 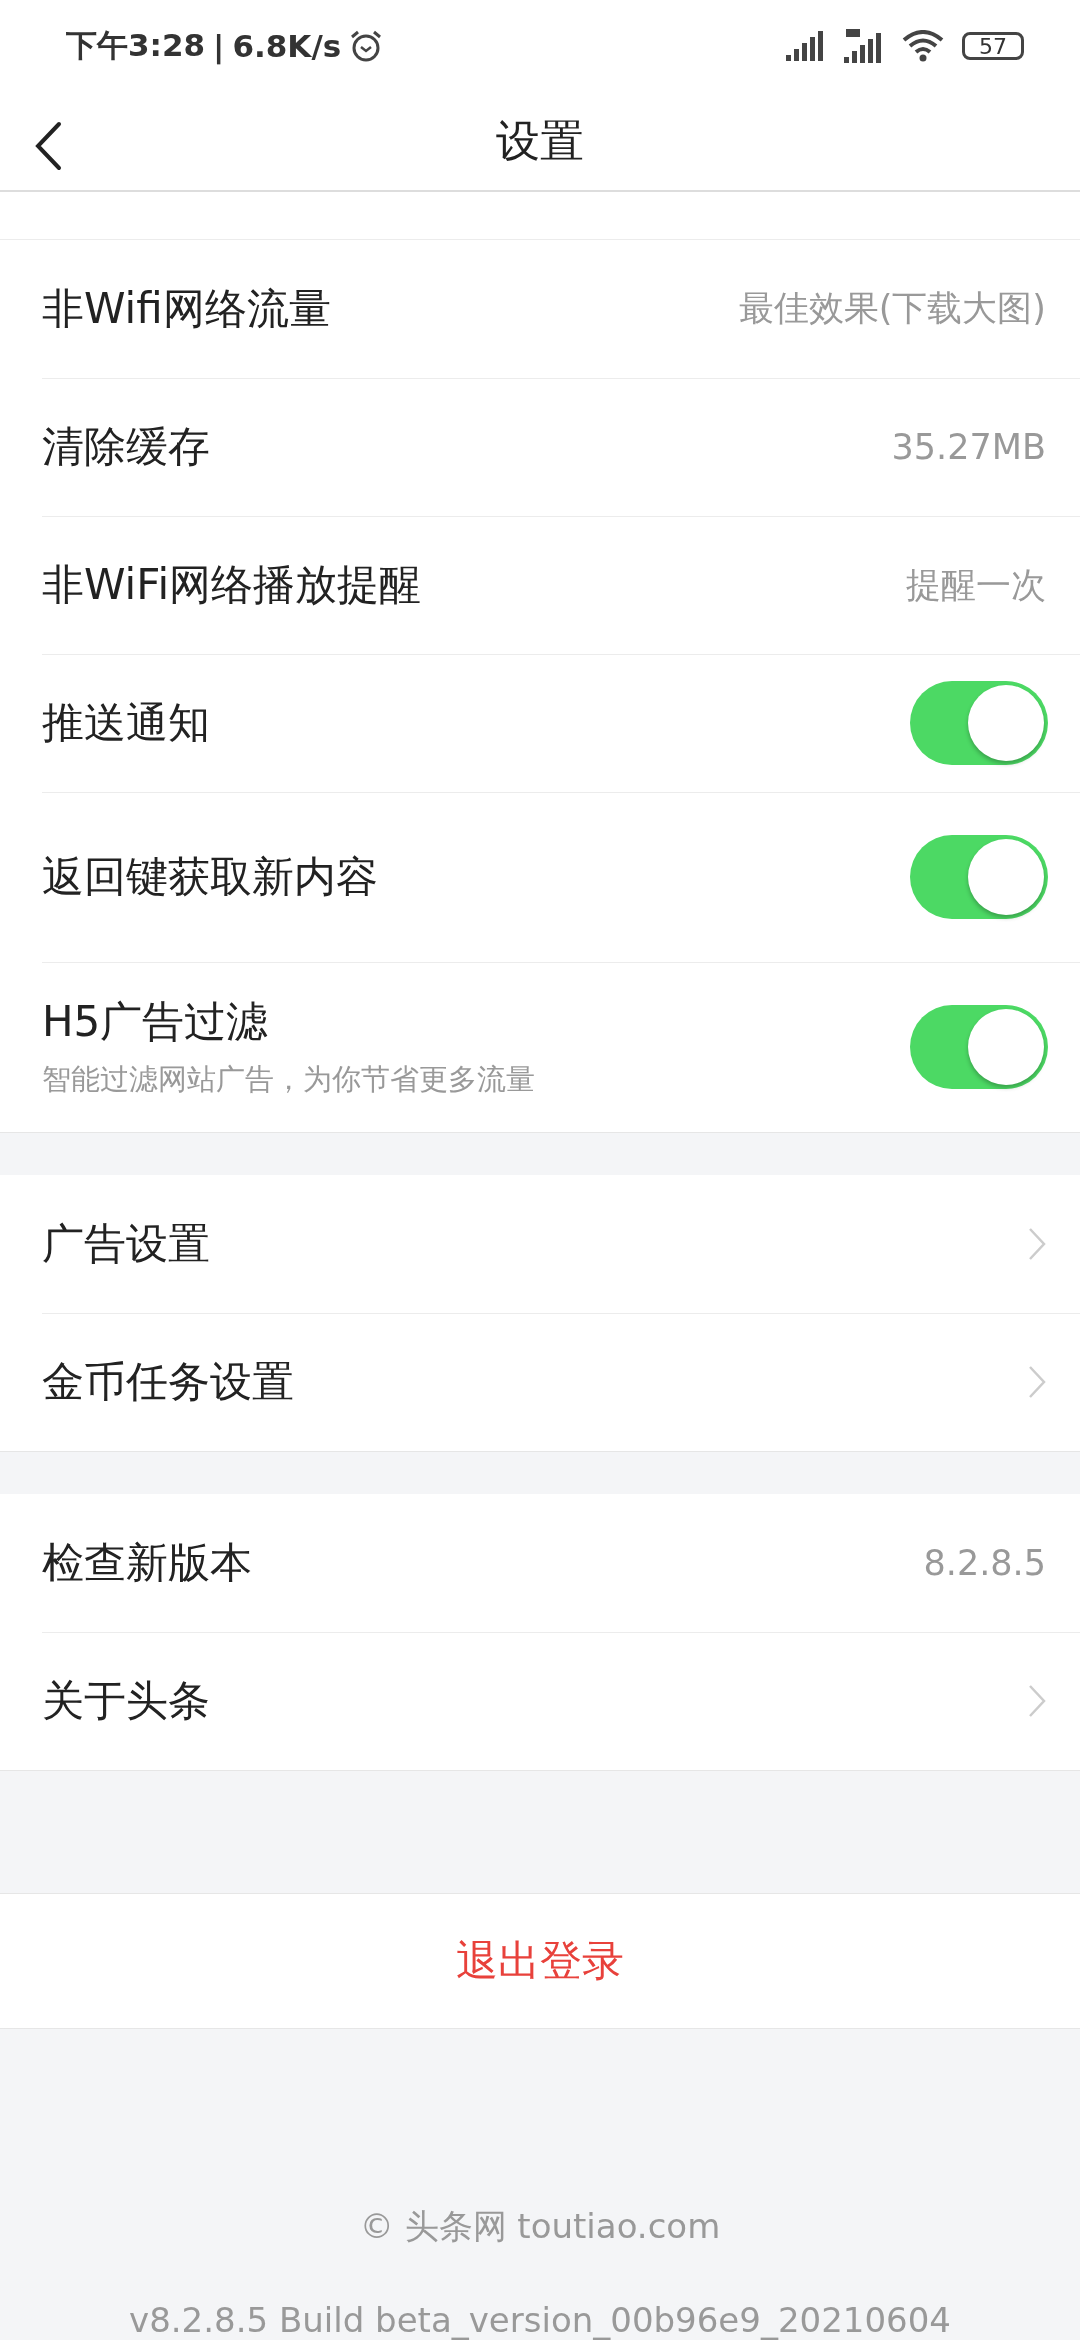 I want to click on battery-level: 57, so click(x=993, y=46).